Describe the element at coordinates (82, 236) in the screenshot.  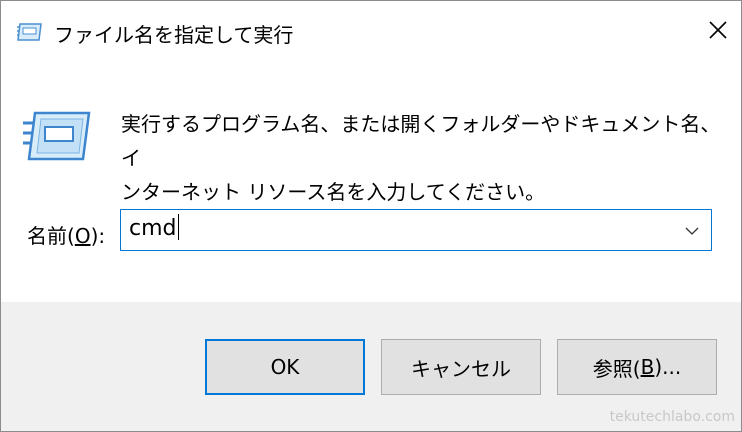
I see `name-label-accesskey: O` at that location.